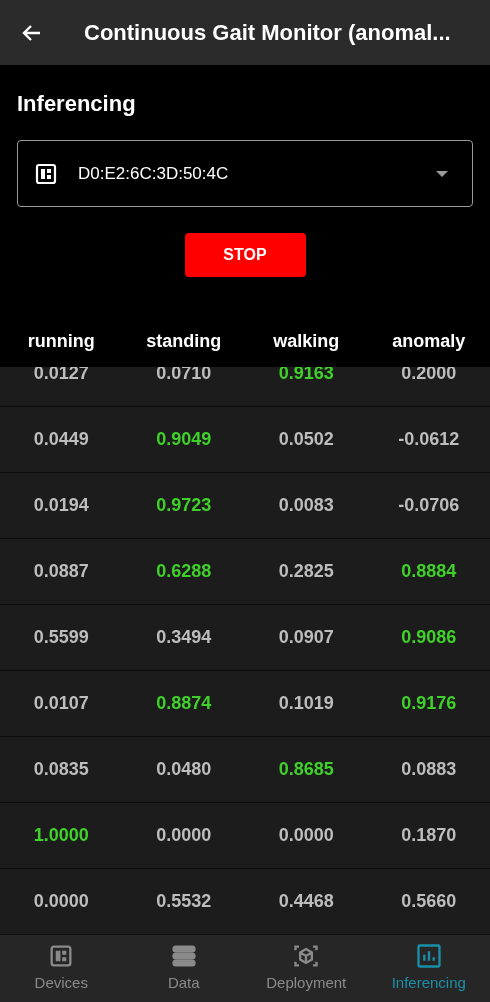  What do you see at coordinates (306, 571) in the screenshot?
I see `table-cell-text: 0.2825` at bounding box center [306, 571].